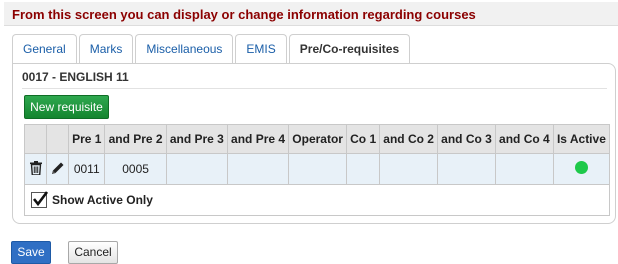  Describe the element at coordinates (524, 139) in the screenshot. I see `header-co4: and Co 4` at that location.